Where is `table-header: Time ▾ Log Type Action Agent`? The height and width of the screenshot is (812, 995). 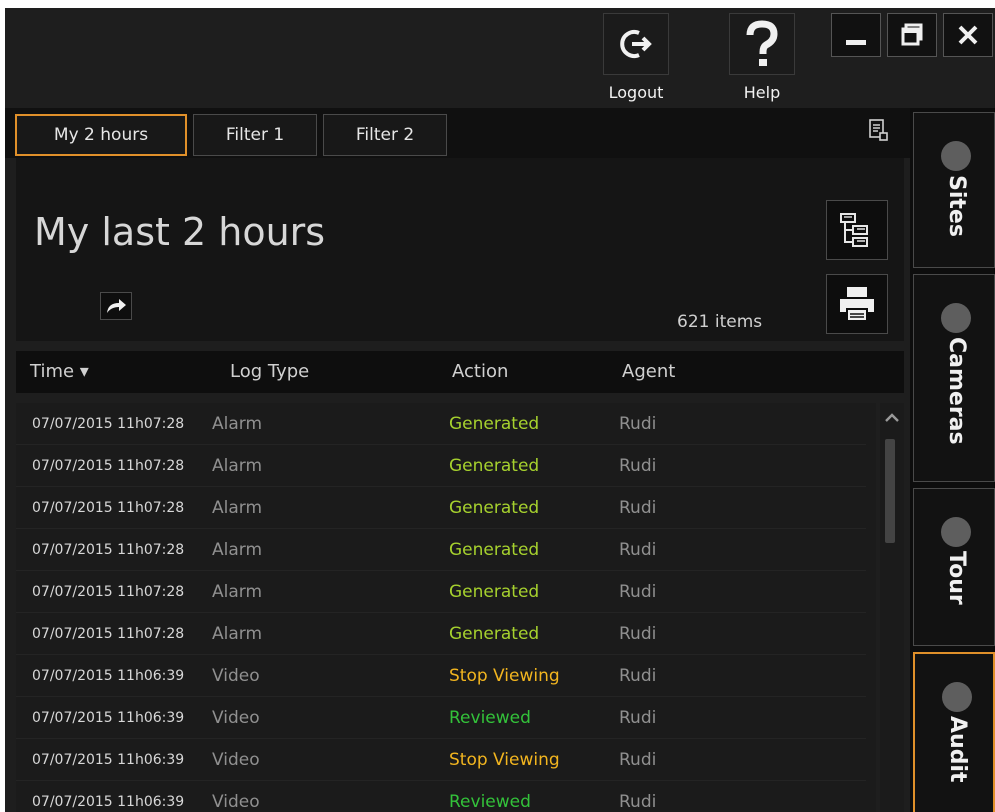
table-header: Time ▾ Log Type Action Agent is located at coordinates (460, 372).